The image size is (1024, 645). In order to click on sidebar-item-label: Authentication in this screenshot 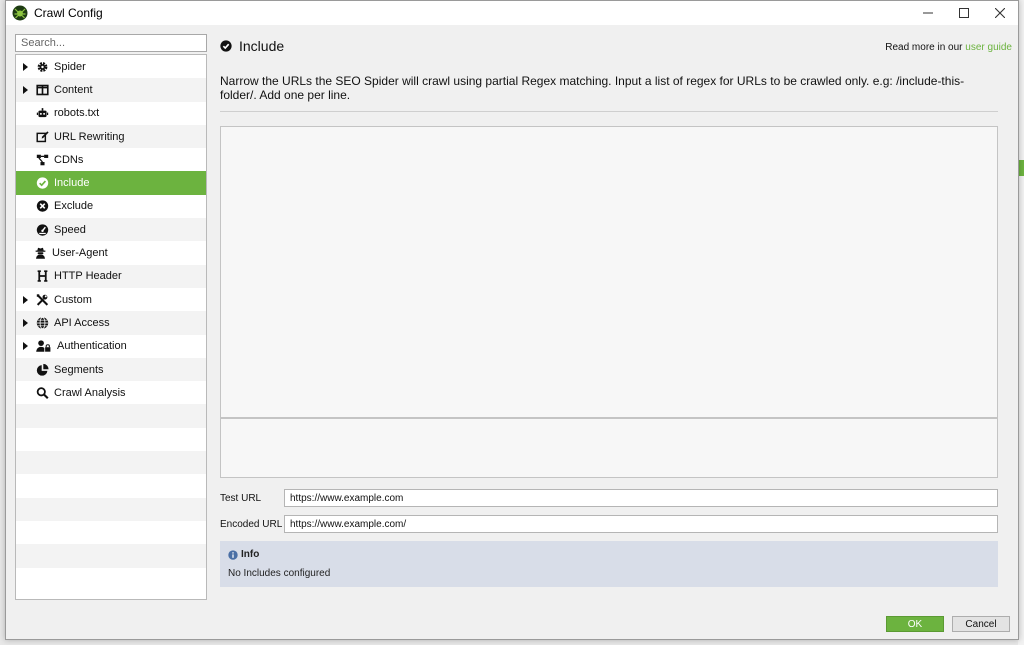, I will do `click(92, 346)`.